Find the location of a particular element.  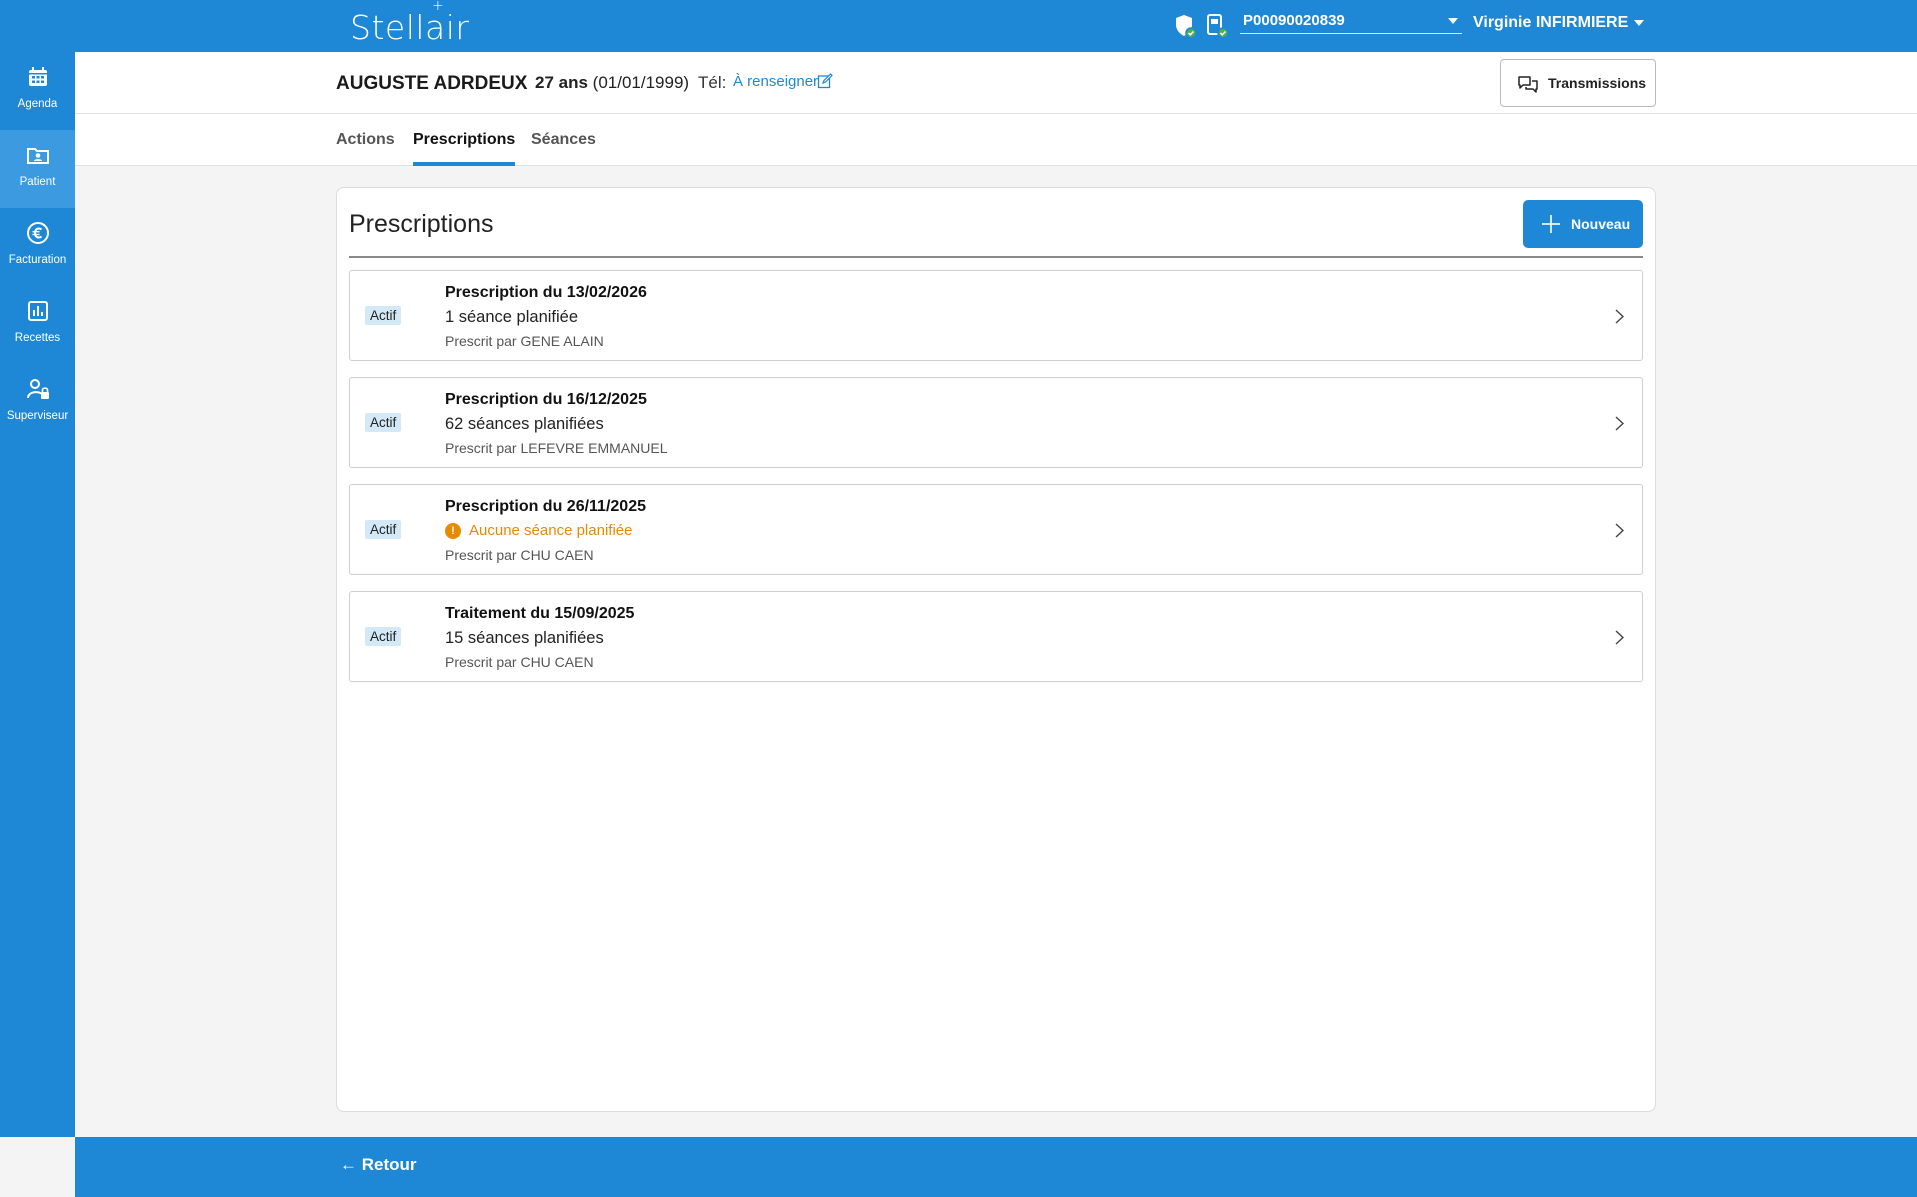

tel-label: Tél: is located at coordinates (712, 82).